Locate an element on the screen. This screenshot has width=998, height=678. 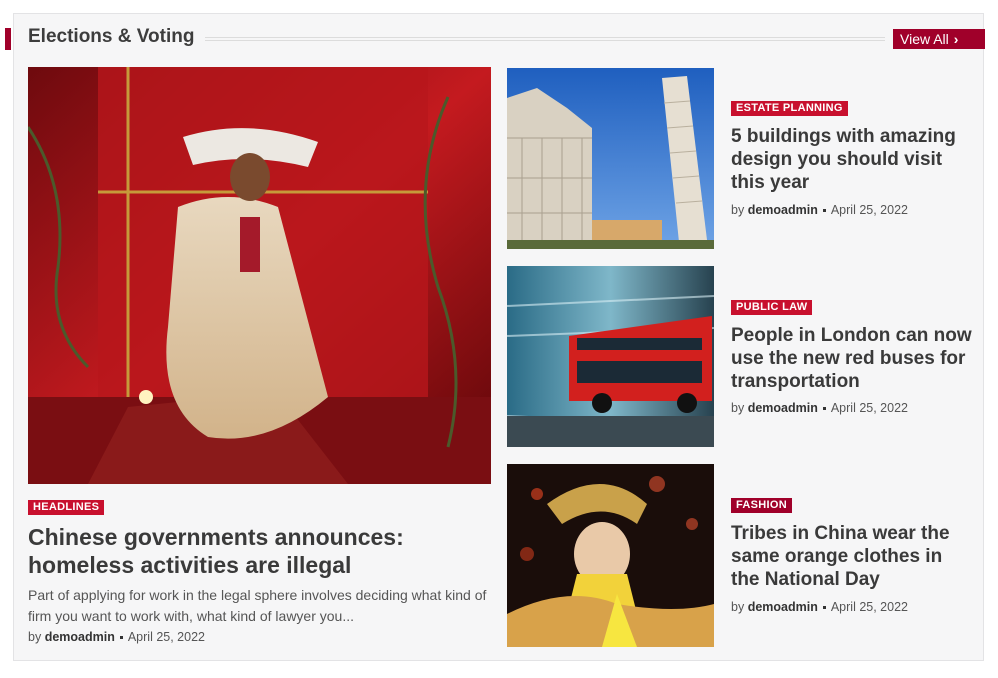
article-tag: FASHION is located at coordinates (761, 505).